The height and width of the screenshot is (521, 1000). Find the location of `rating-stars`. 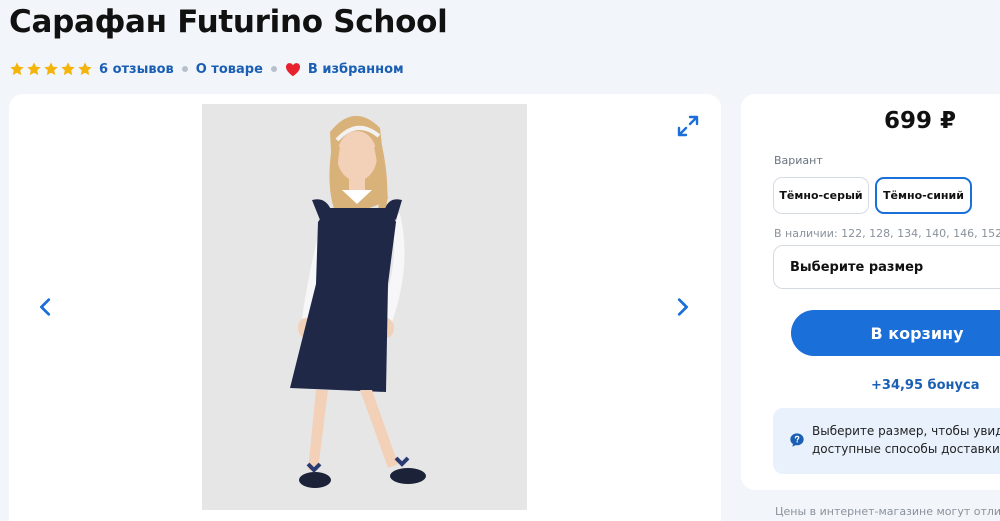

rating-stars is located at coordinates (51, 69).